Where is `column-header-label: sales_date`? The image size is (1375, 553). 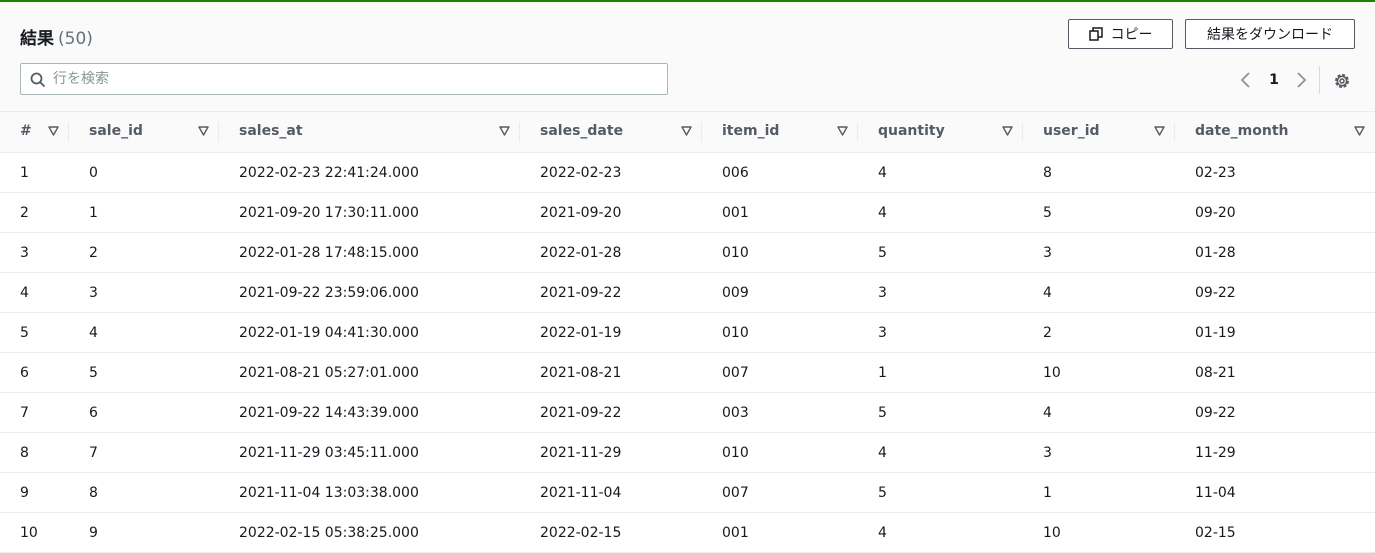 column-header-label: sales_date is located at coordinates (582, 131).